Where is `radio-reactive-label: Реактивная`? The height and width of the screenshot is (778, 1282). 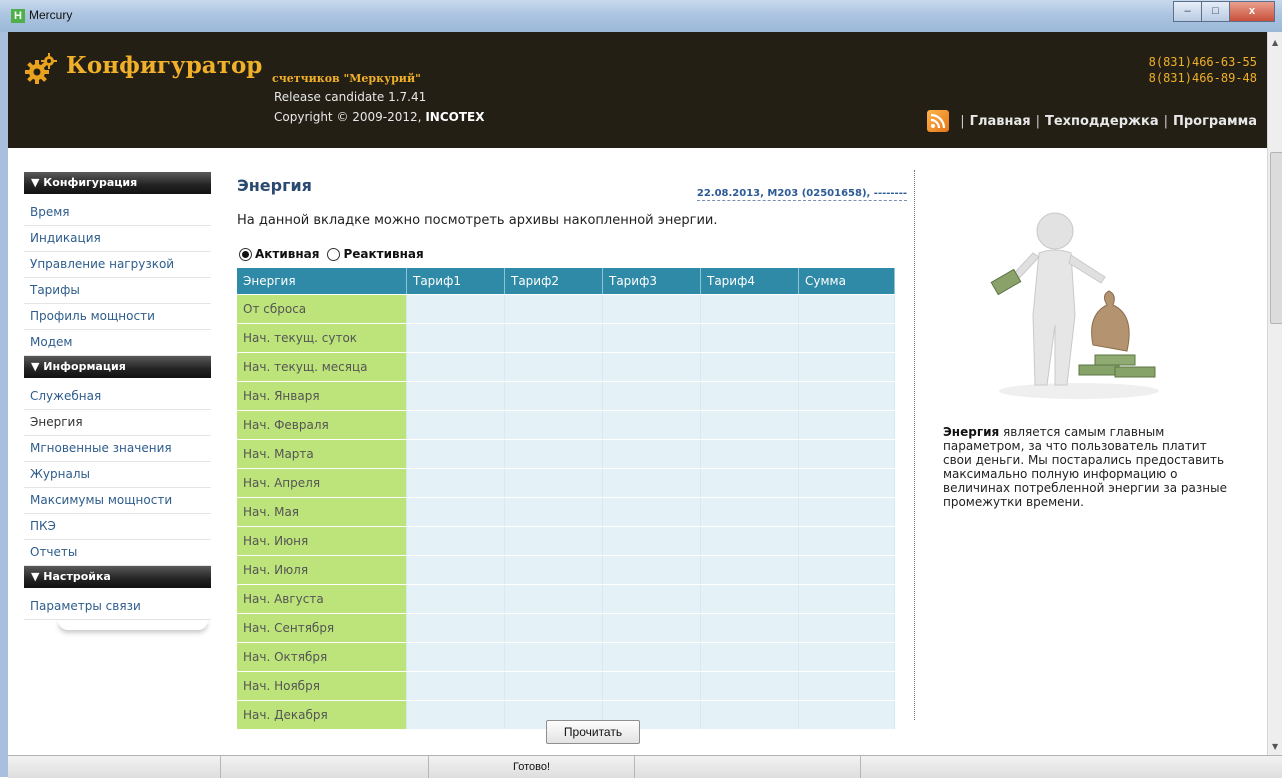
radio-reactive-label: Реактивная is located at coordinates (383, 254).